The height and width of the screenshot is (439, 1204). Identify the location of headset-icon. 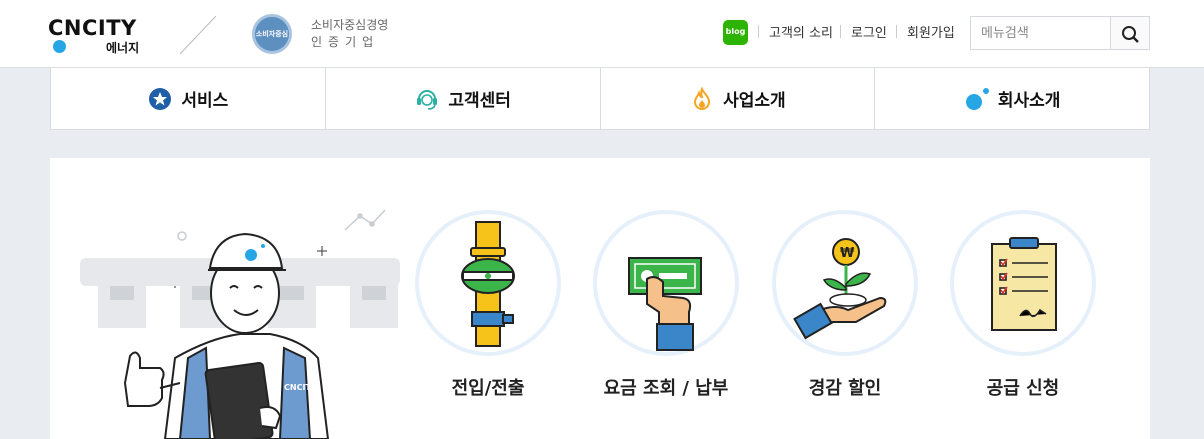
(427, 99).